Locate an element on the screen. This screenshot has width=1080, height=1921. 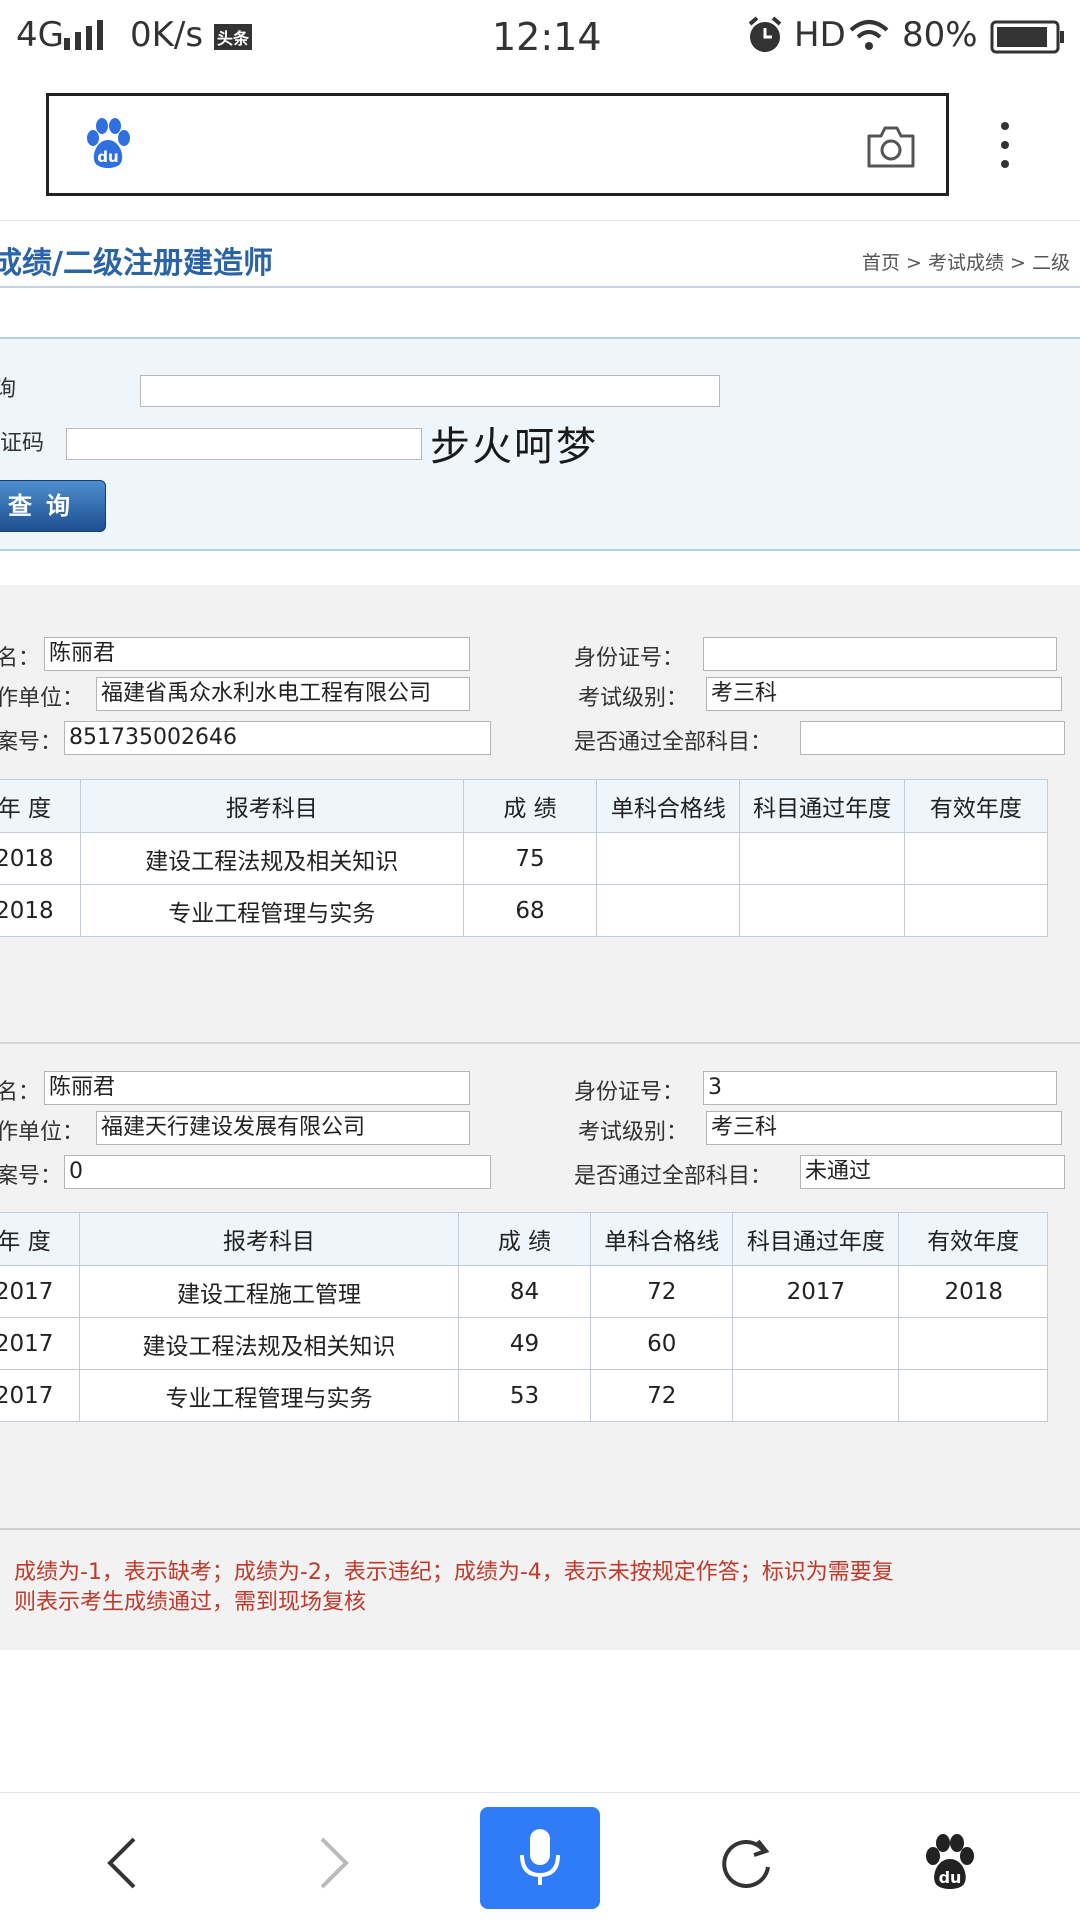
employer-field: 福建省禹众水利水电工程有限公司 is located at coordinates (283, 694).